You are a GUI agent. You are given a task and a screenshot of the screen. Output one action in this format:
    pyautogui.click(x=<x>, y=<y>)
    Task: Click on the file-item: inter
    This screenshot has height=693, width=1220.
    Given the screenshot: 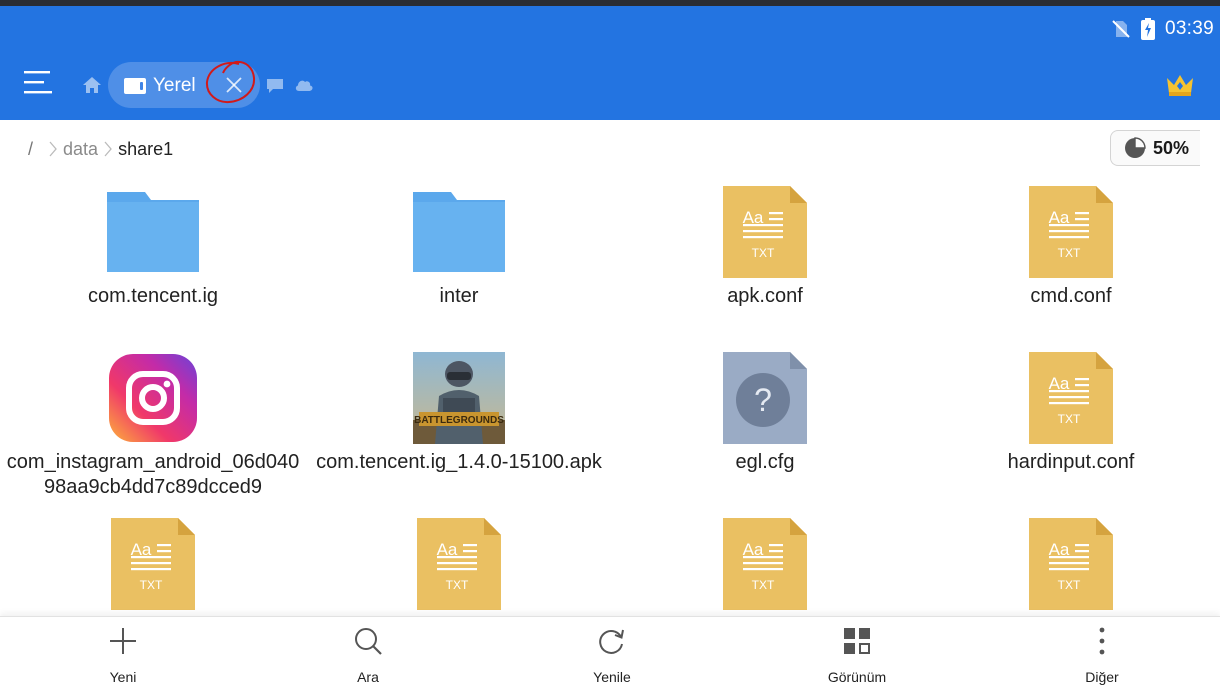 What is the action you would take?
    pyautogui.click(x=459, y=245)
    